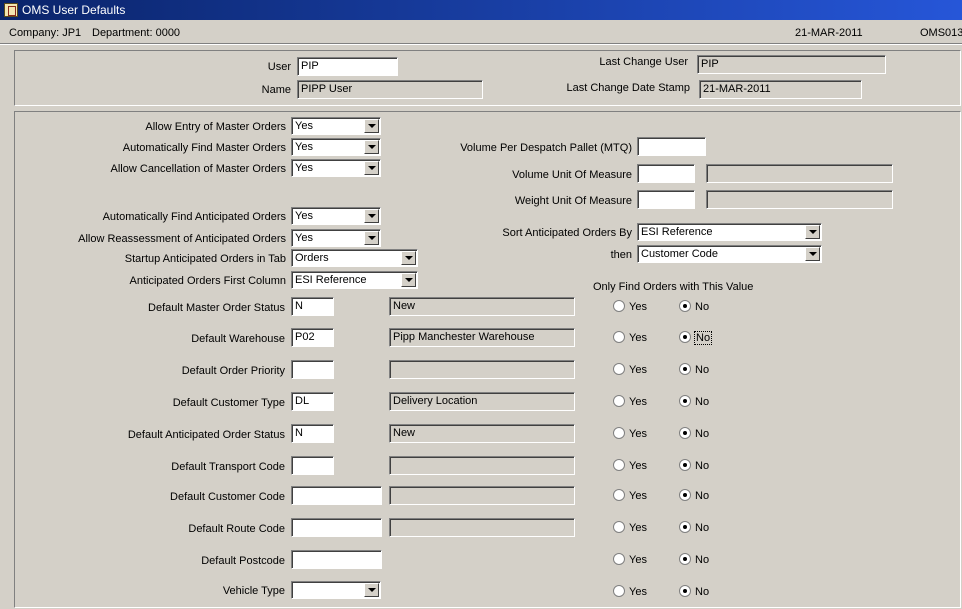  What do you see at coordinates (336, 559) in the screenshot?
I see `default-postcode-field` at bounding box center [336, 559].